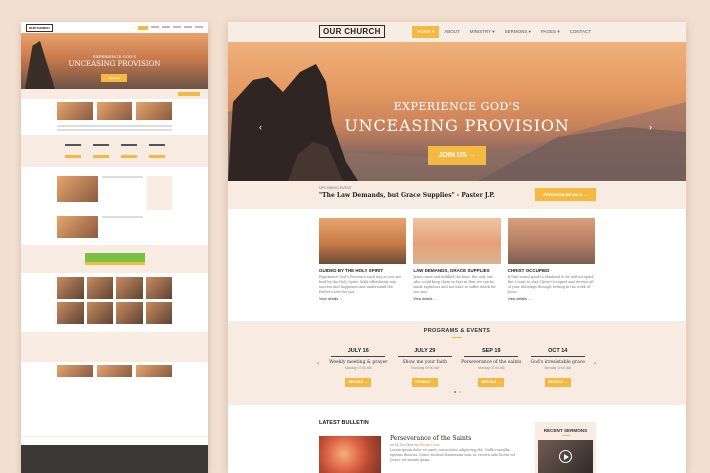 This screenshot has width=710, height=473. I want to click on bulletin-title: LATEST BULLETIN, so click(344, 423).